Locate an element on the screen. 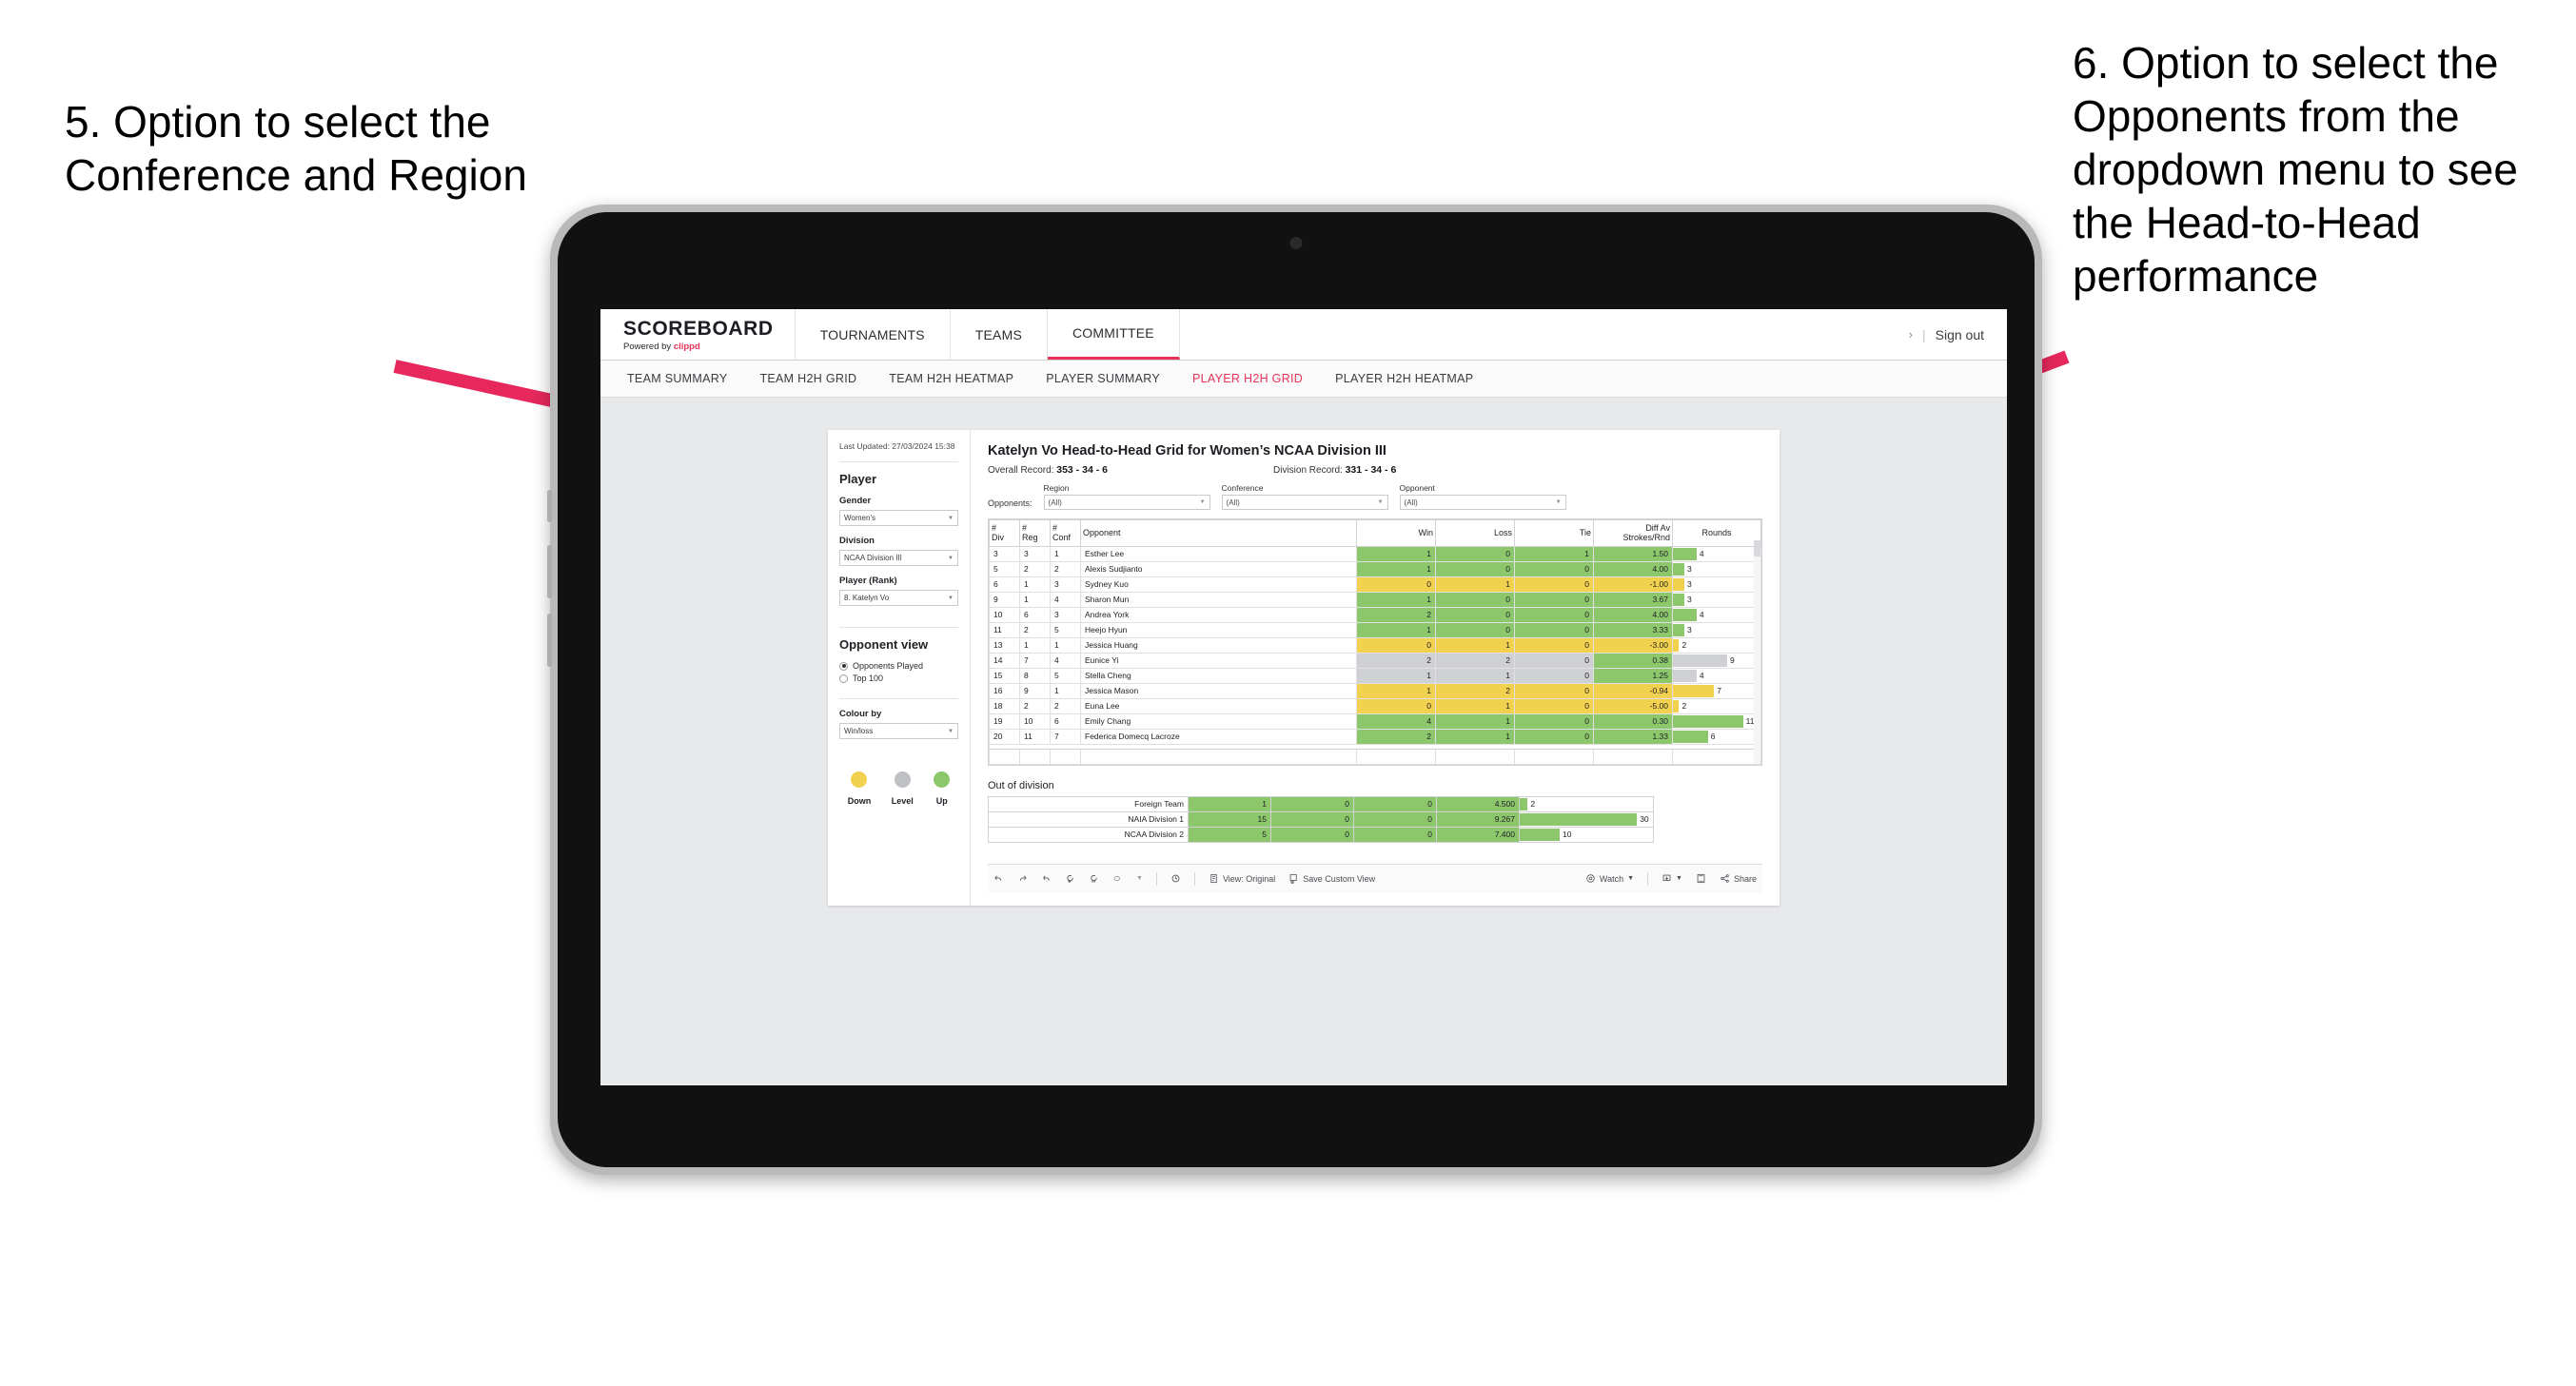  filter-region-label: Region is located at coordinates (1056, 488).